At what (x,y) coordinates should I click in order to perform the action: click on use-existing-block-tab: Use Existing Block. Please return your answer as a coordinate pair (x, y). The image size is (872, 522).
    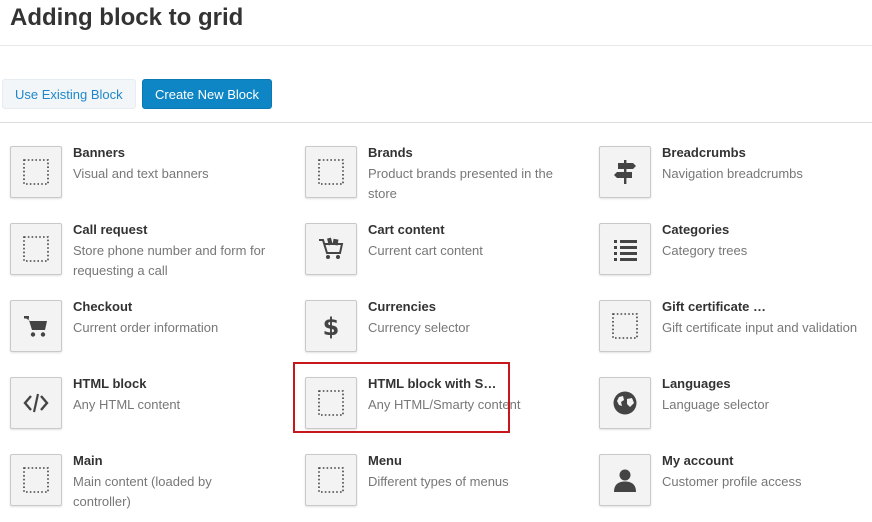
    Looking at the image, I should click on (69, 94).